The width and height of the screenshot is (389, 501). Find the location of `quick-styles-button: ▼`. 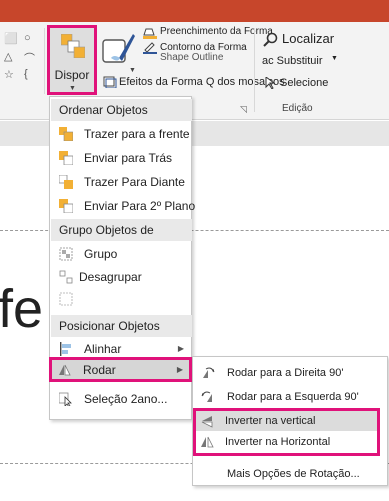

quick-styles-button: ▼ is located at coordinates (118, 52).